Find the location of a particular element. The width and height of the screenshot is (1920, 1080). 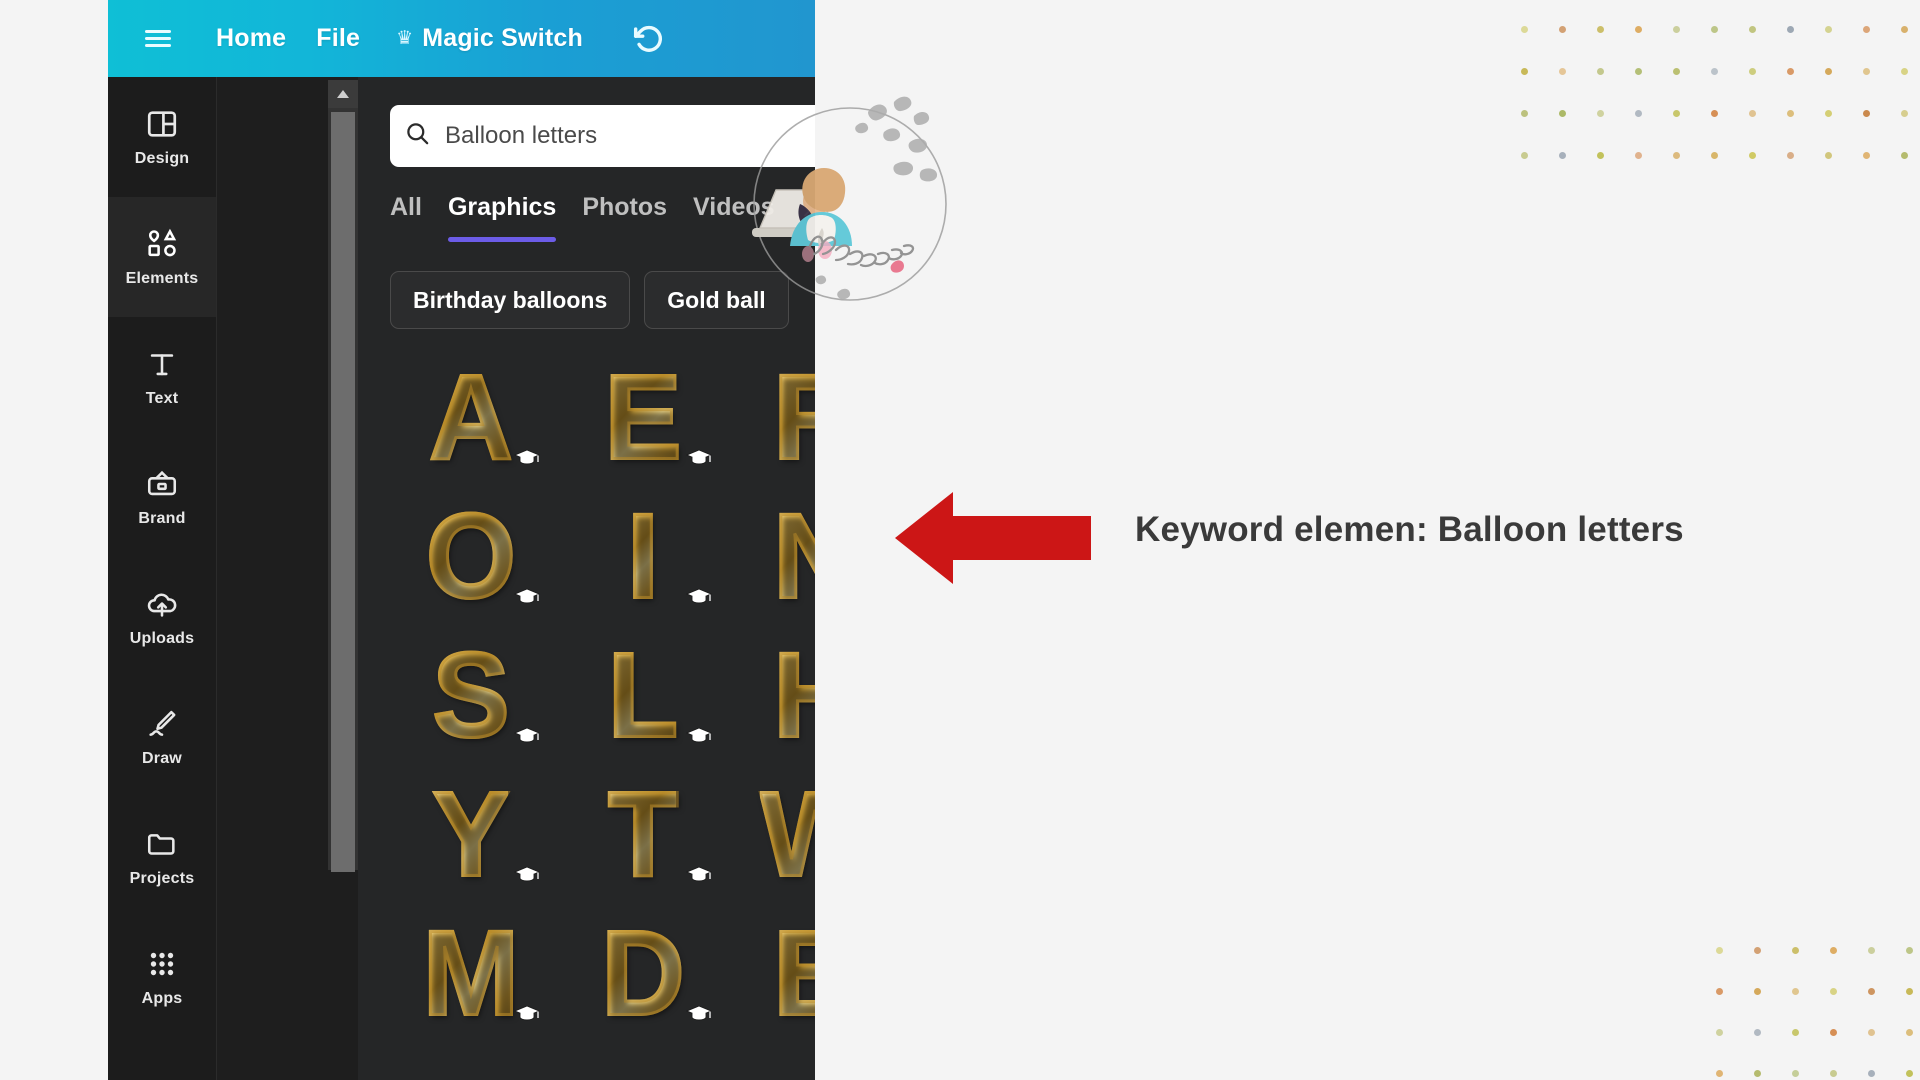

balloon-letter-graphic: R is located at coordinates (793, 417).